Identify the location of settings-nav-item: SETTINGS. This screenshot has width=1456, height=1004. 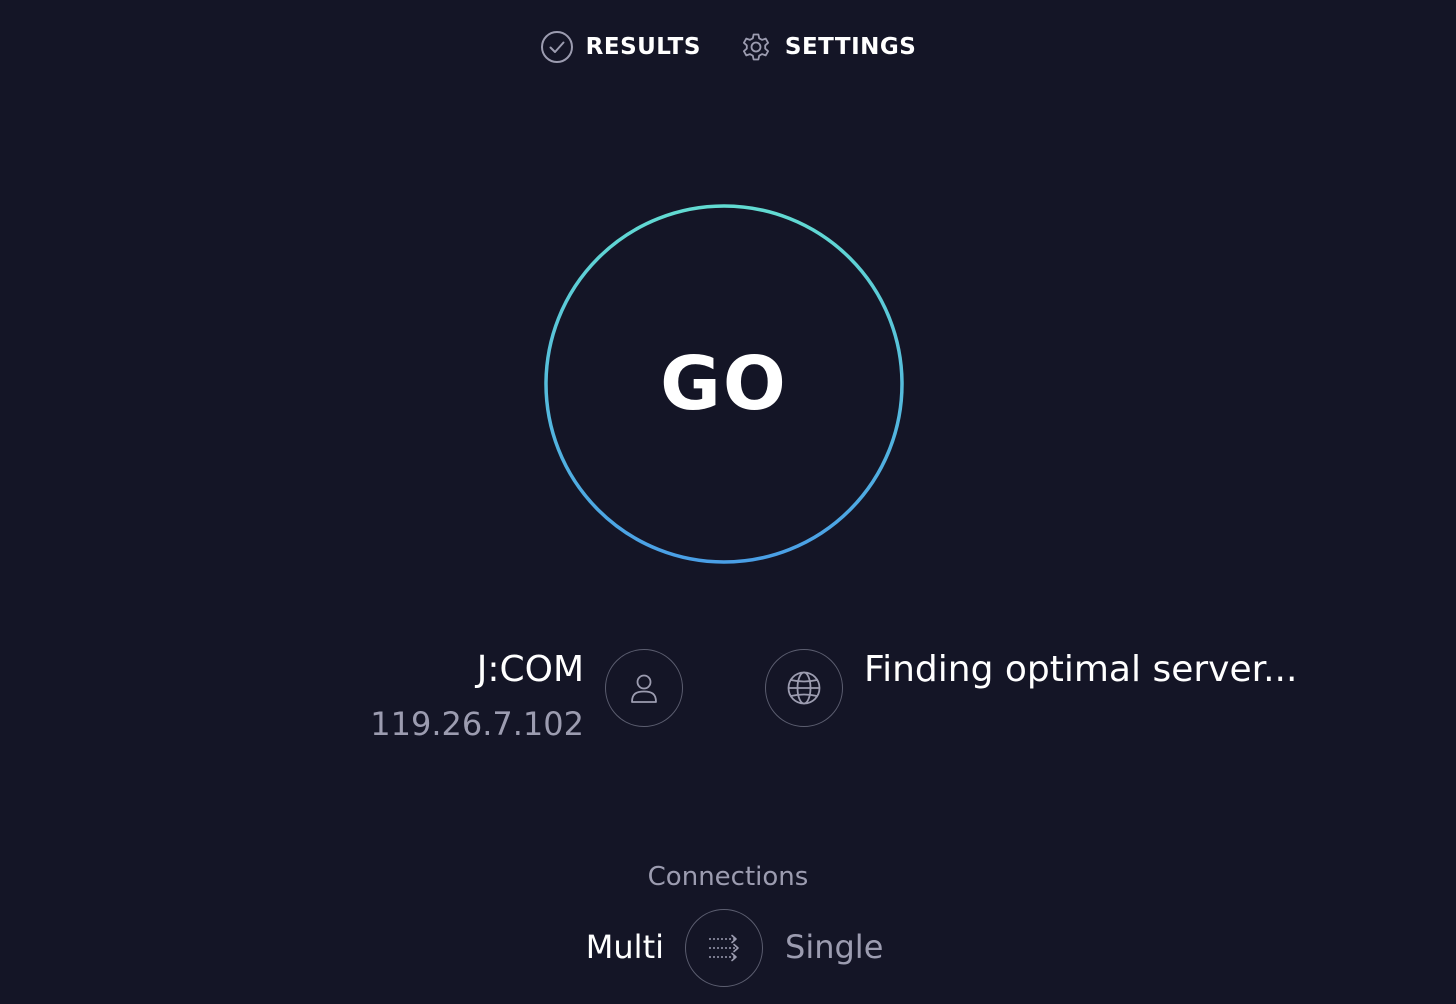
(827, 47).